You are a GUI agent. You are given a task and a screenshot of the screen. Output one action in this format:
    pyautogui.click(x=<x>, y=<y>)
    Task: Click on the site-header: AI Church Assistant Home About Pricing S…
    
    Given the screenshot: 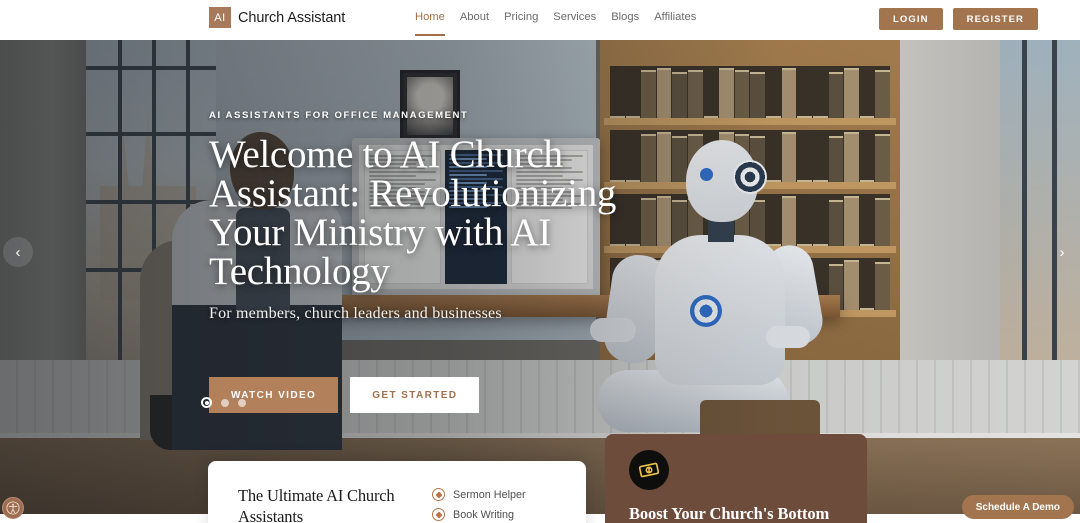 What is the action you would take?
    pyautogui.click(x=540, y=20)
    